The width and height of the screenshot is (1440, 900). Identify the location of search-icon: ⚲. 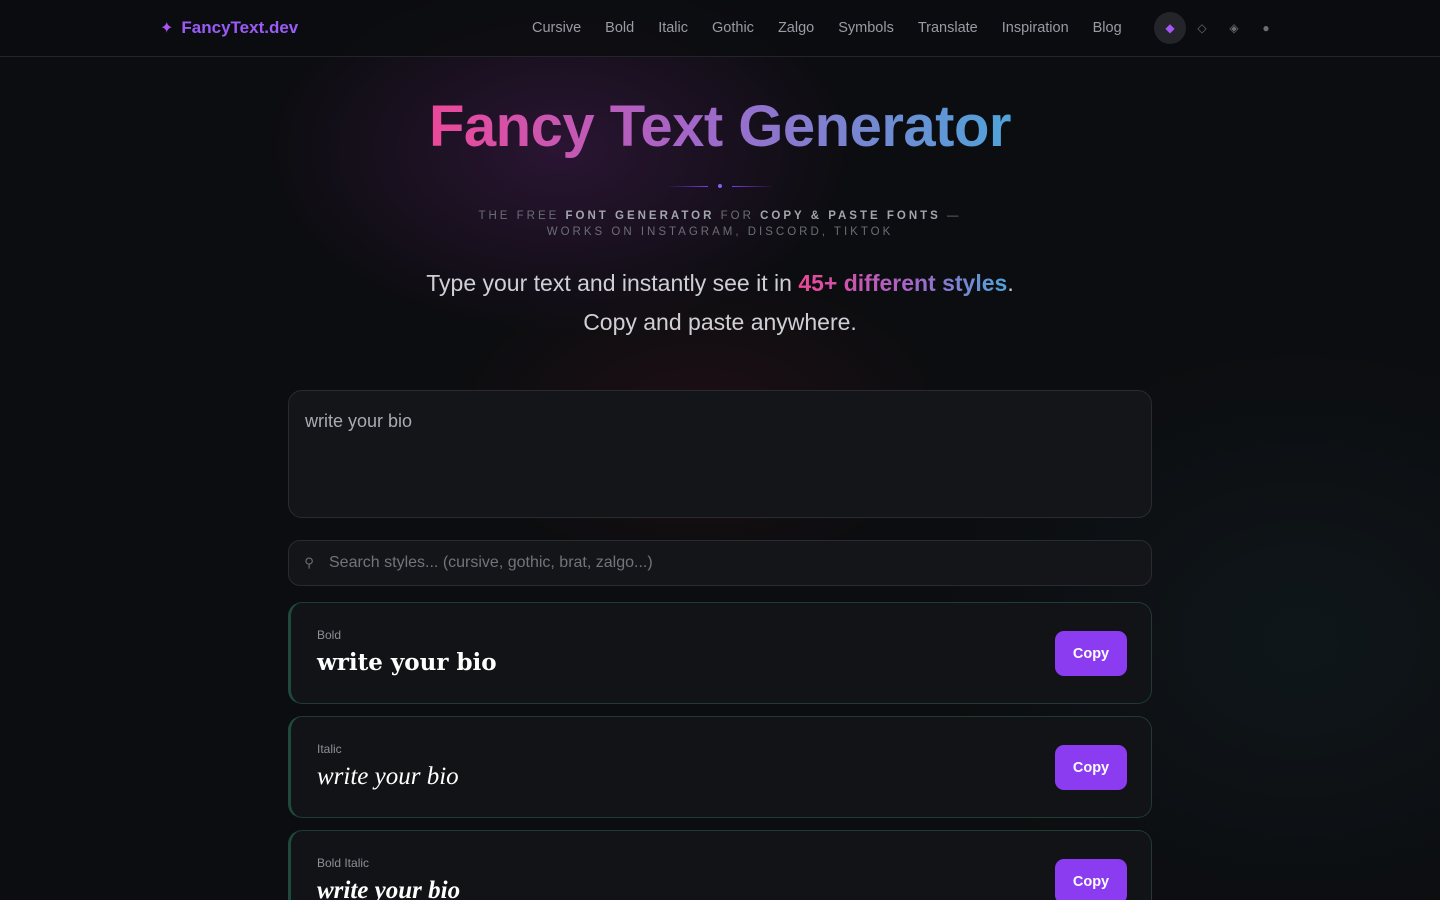
(309, 562).